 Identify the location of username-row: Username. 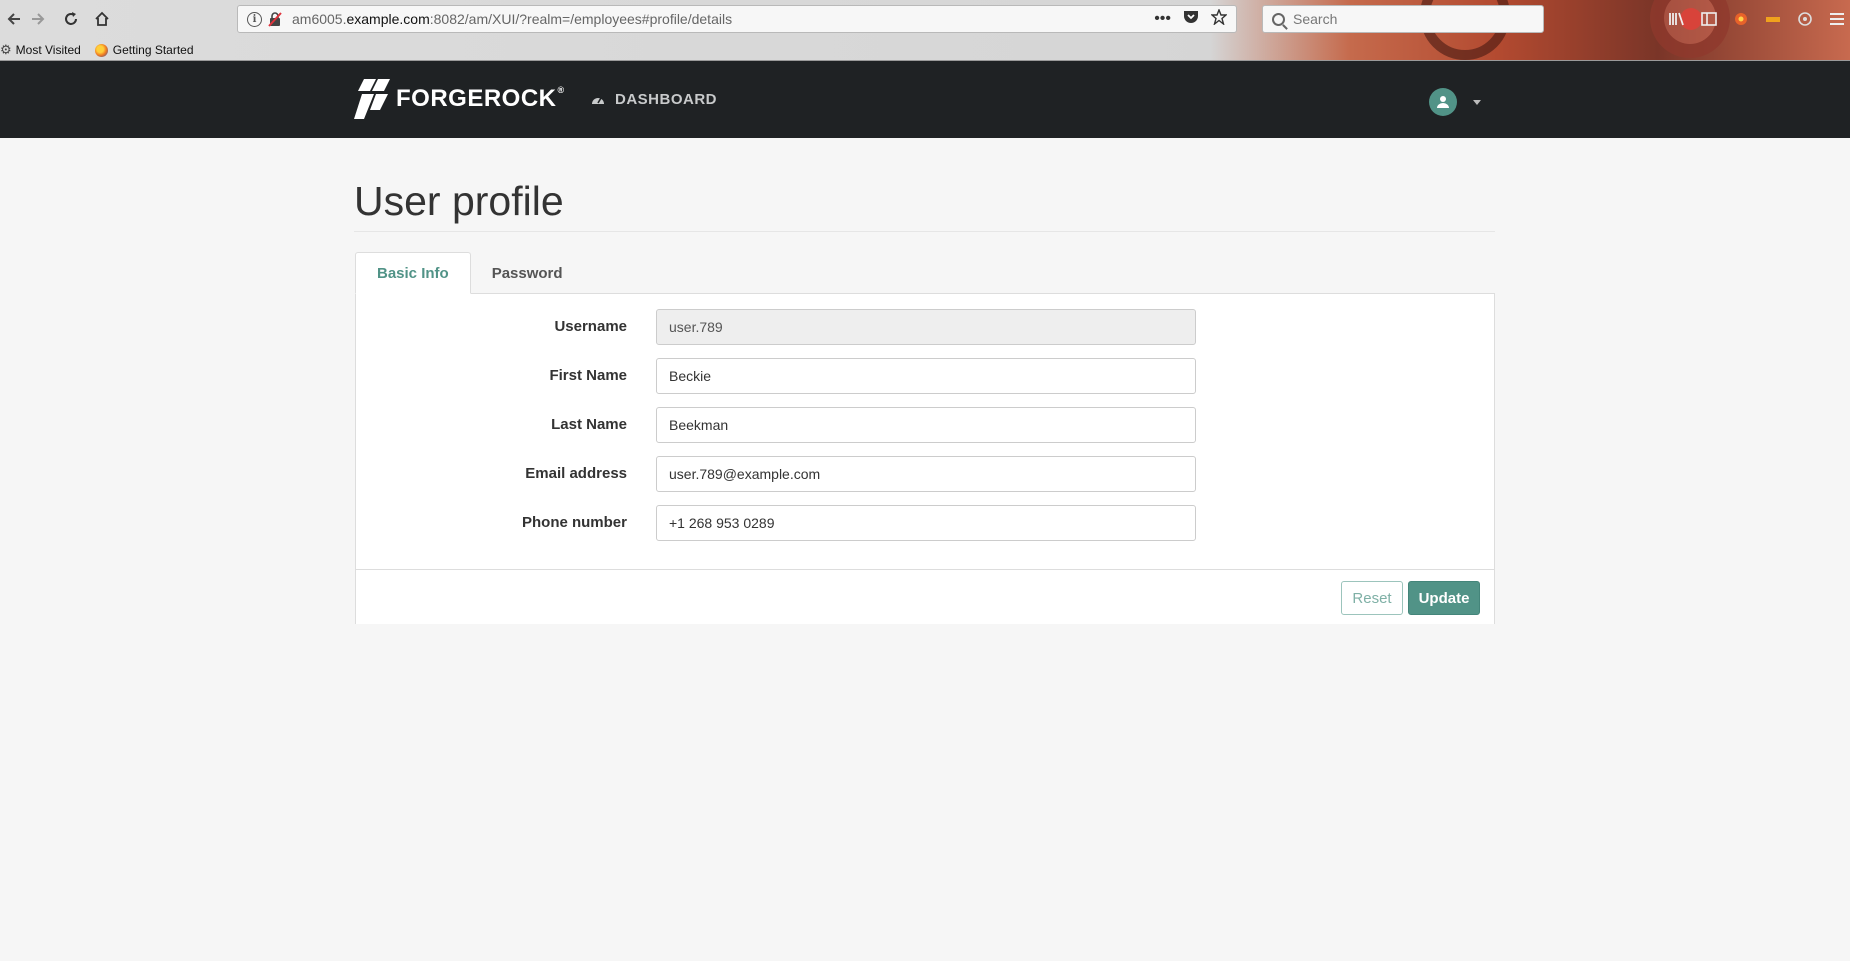
(926, 327).